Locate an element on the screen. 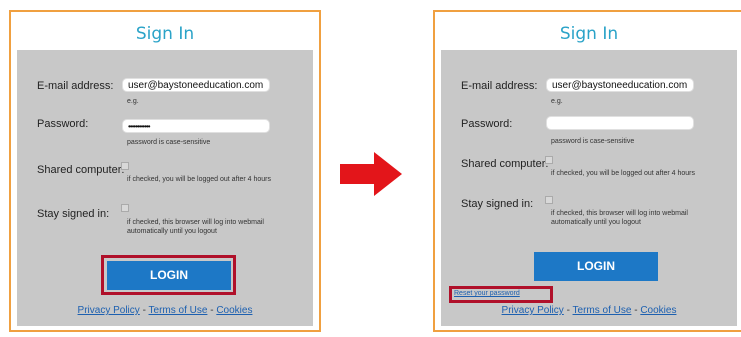 Image resolution: width=741 pixels, height=337 pixels. password-field is located at coordinates (620, 123).